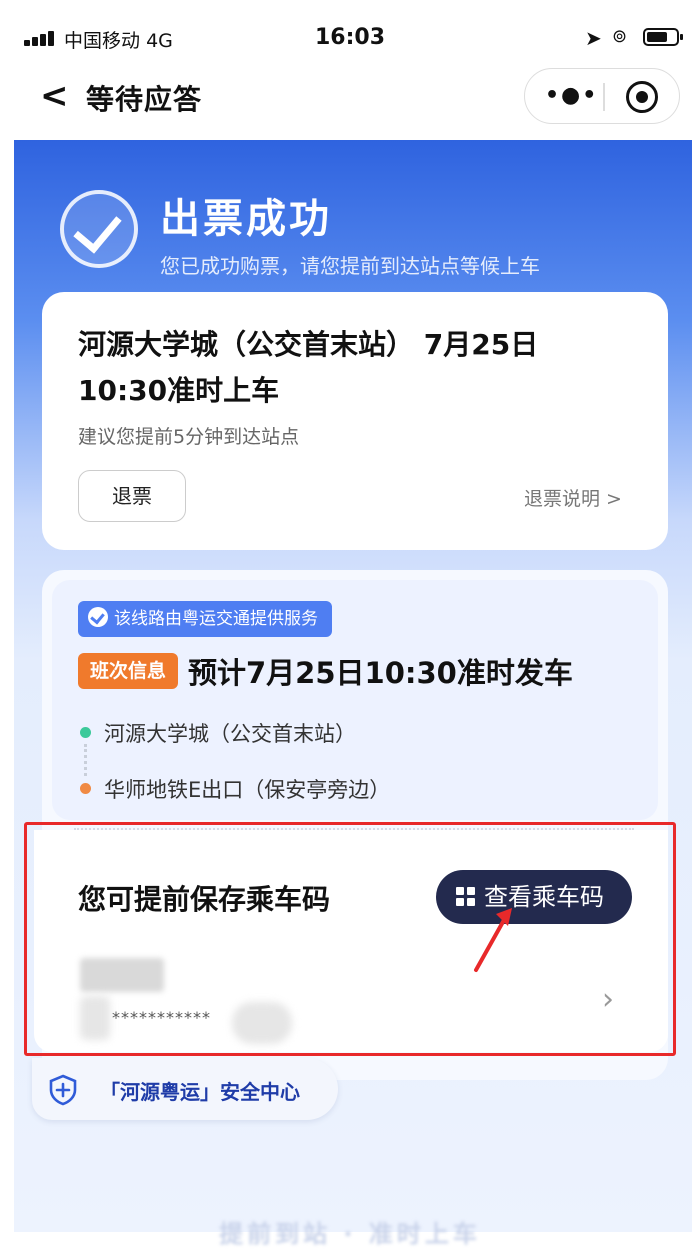 Image resolution: width=700 pixels, height=1249 pixels. Describe the element at coordinates (247, 790) in the screenshot. I see `end-stop: 华师地铁E出口（保安亭旁边）` at that location.